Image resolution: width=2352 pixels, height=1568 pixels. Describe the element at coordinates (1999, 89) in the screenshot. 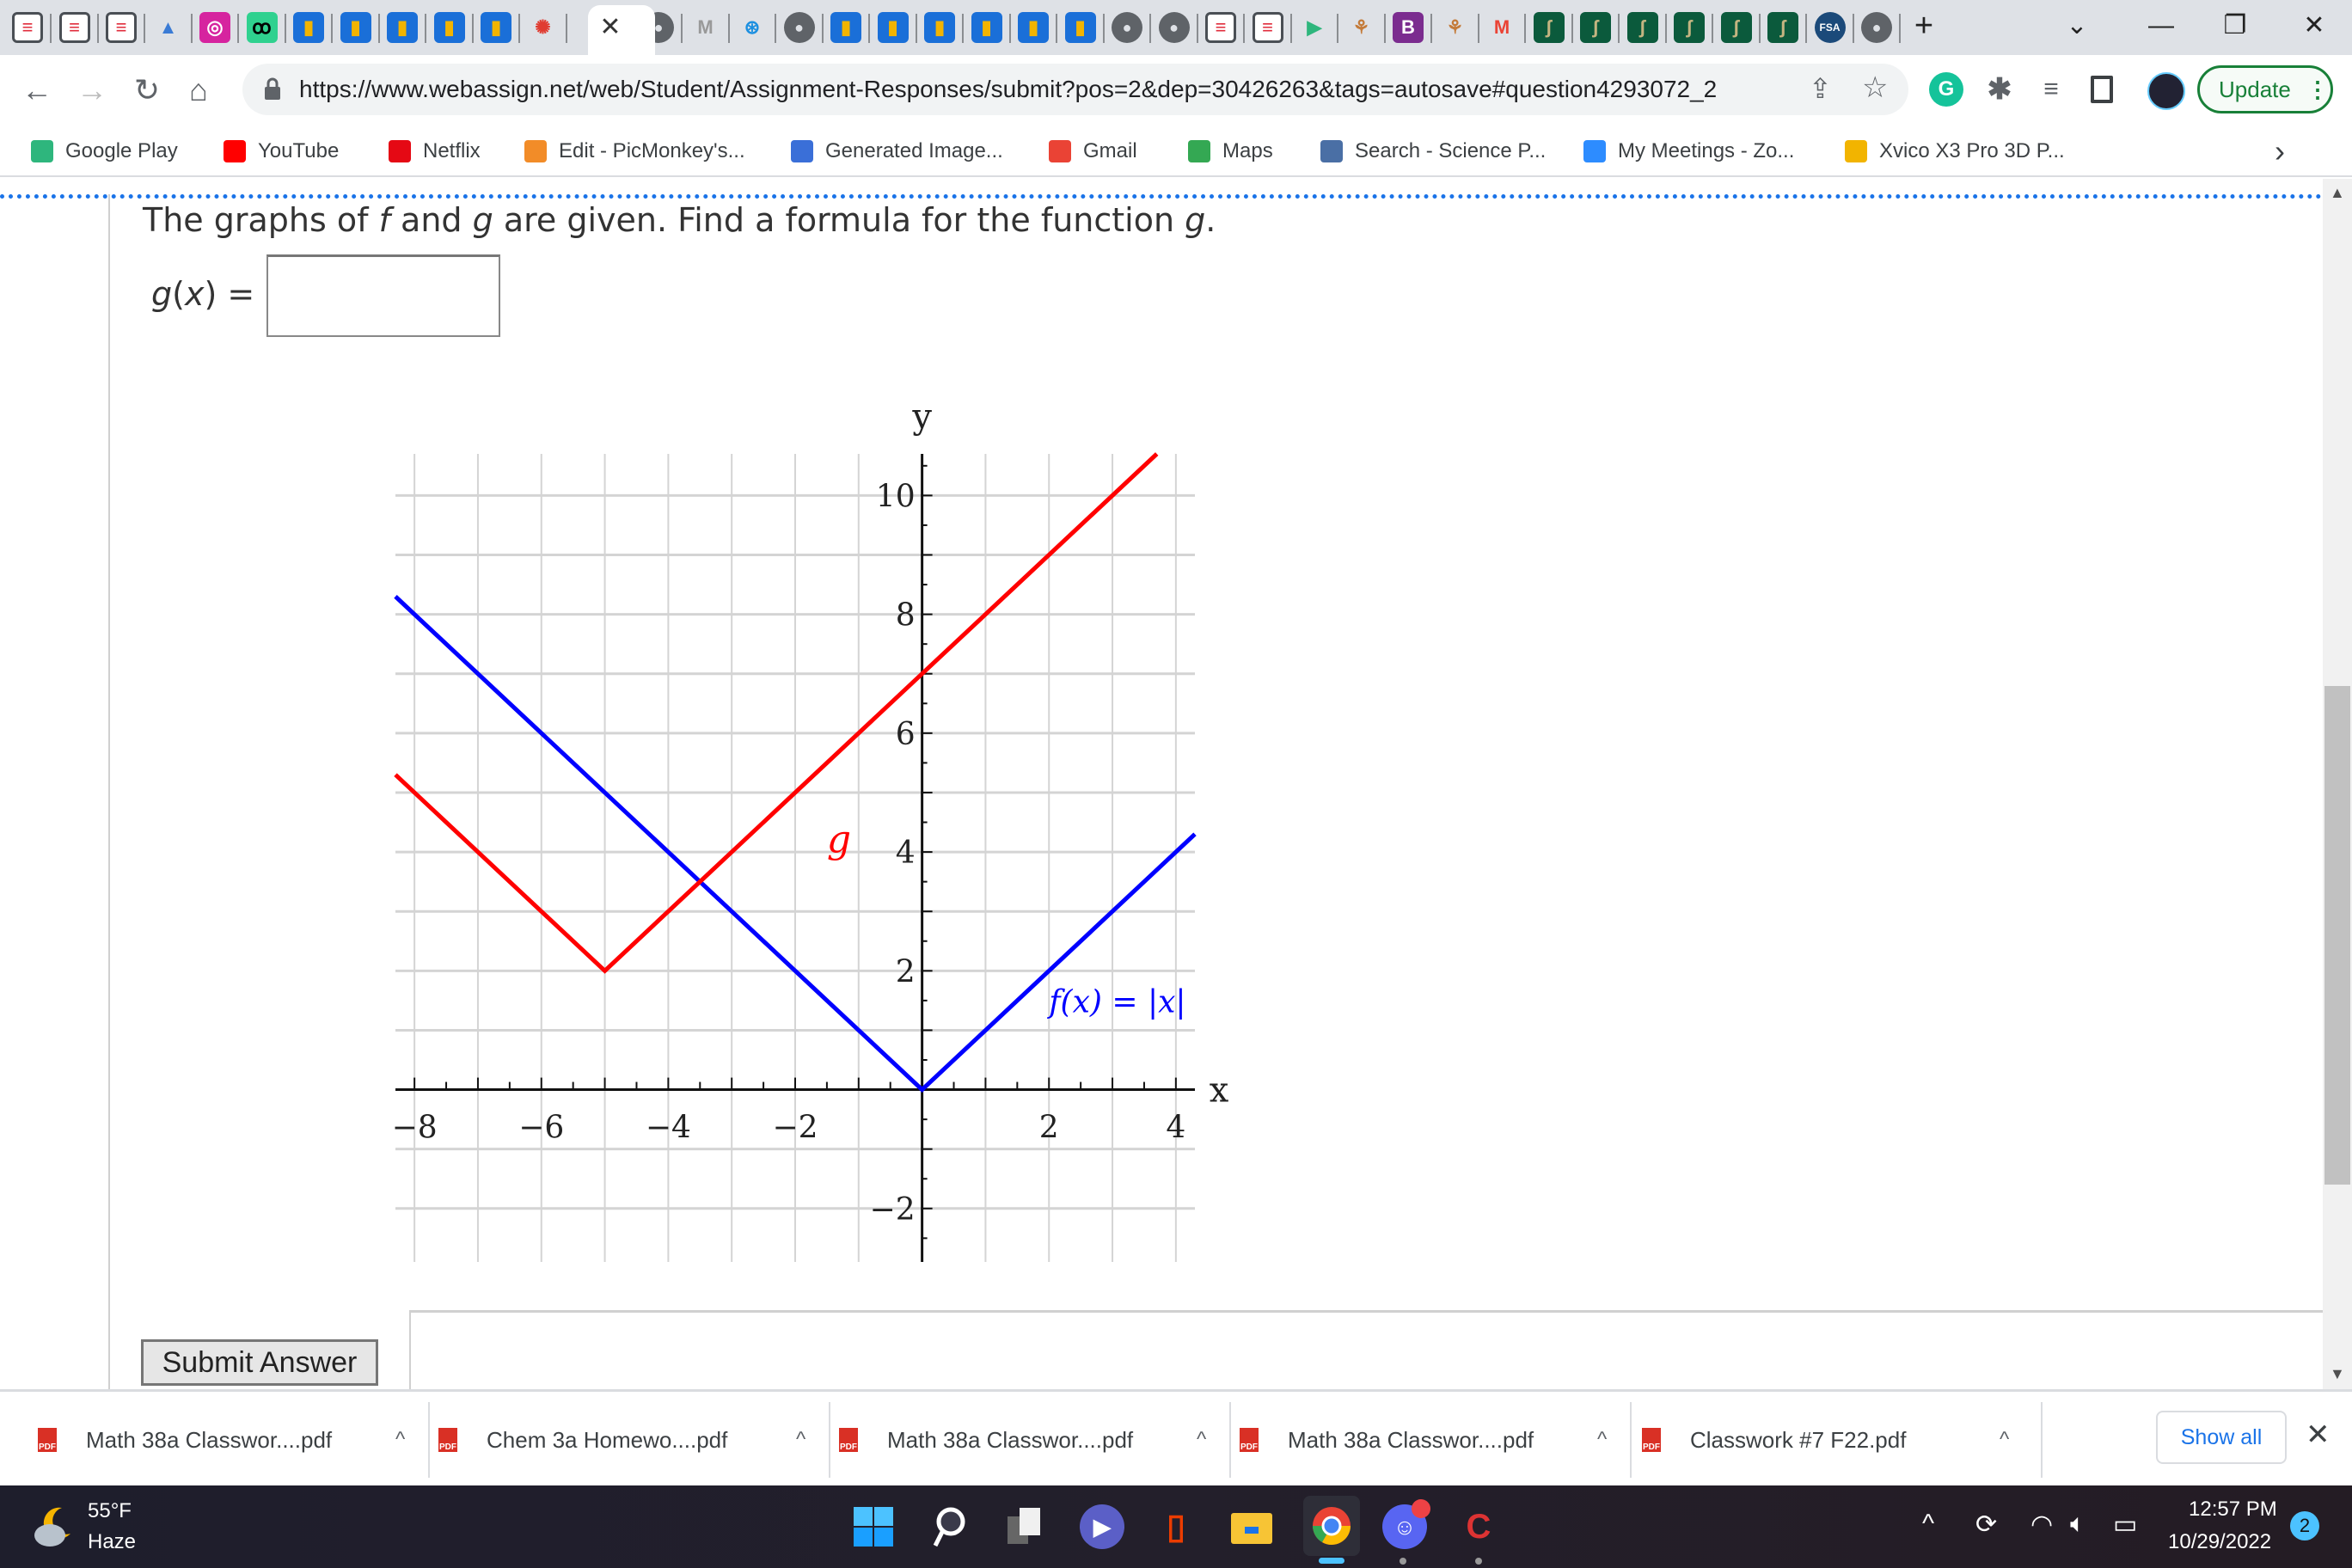

I see `extensions-puzzle-icon: ✱` at that location.